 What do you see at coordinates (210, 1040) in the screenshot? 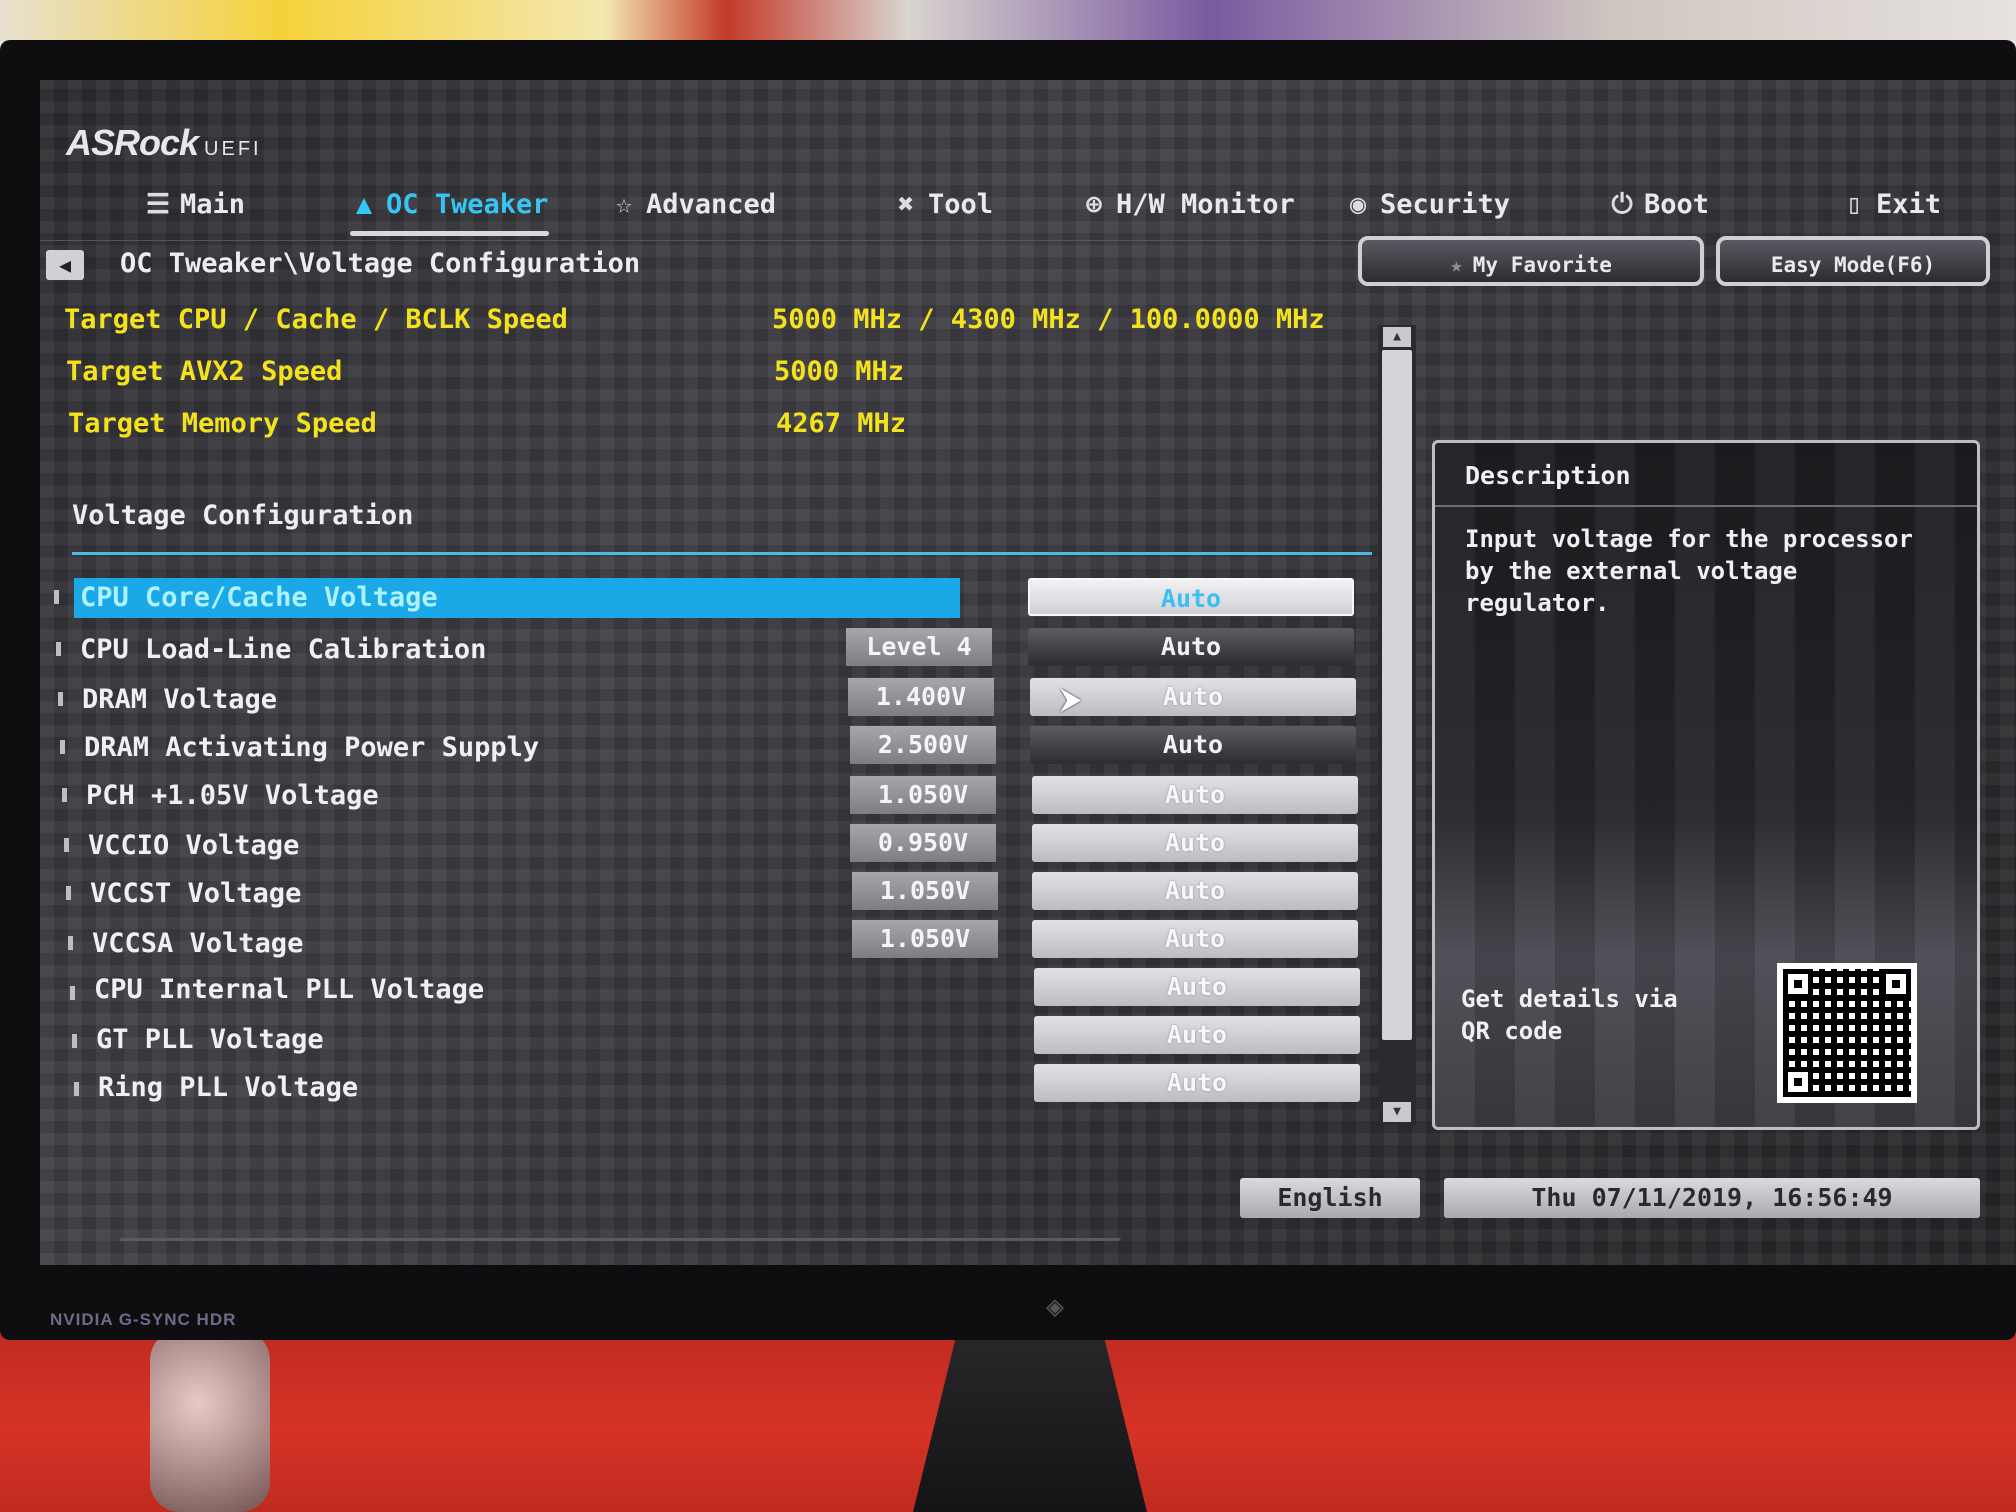
I see `row-gt-pll-voltage: GT PLL Voltage` at bounding box center [210, 1040].